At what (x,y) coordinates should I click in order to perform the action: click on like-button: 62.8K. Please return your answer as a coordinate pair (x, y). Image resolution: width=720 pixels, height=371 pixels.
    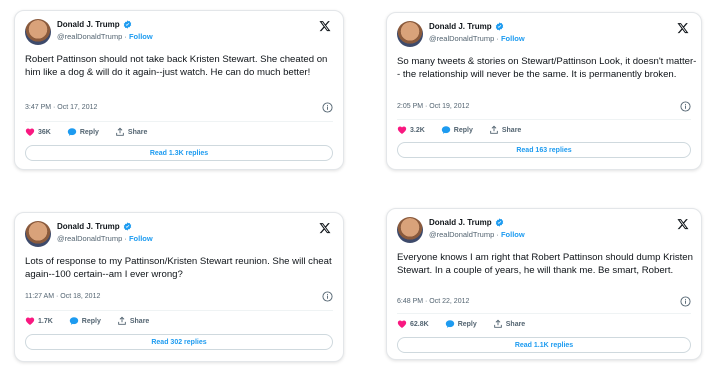
    Looking at the image, I should click on (413, 324).